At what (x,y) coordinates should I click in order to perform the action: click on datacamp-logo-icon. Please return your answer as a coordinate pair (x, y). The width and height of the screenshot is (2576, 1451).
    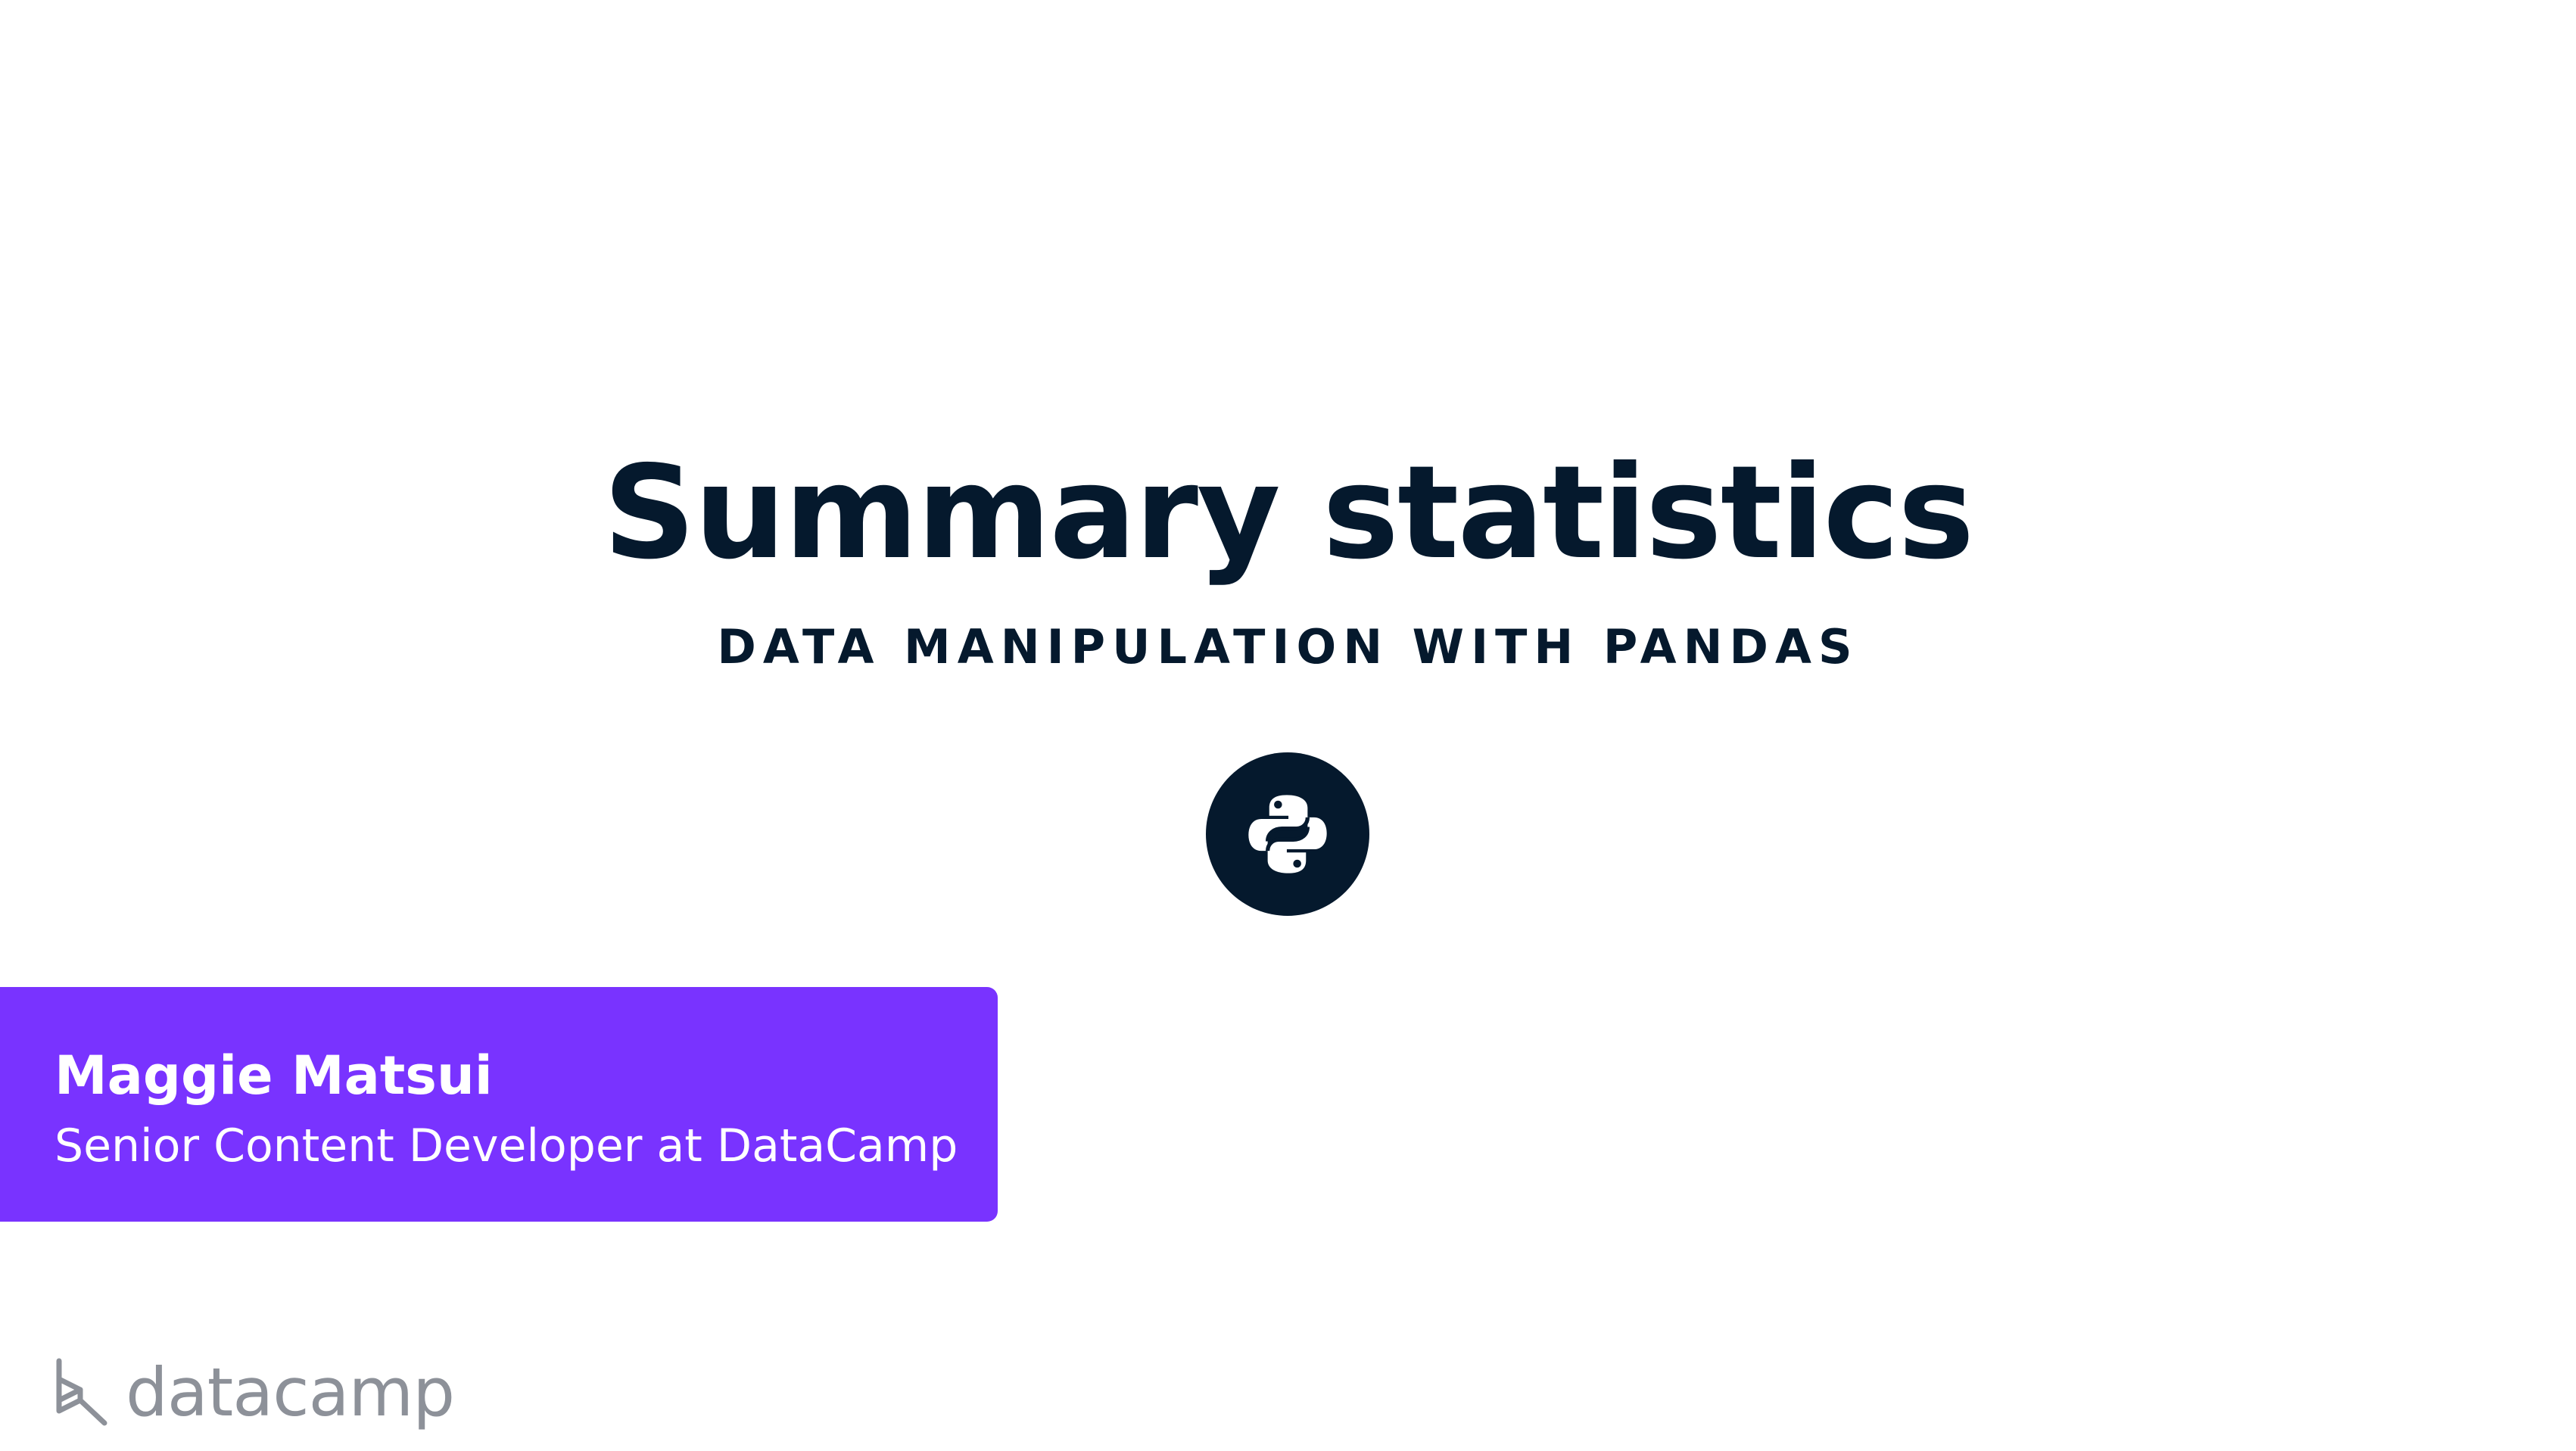
    Looking at the image, I should click on (81, 1392).